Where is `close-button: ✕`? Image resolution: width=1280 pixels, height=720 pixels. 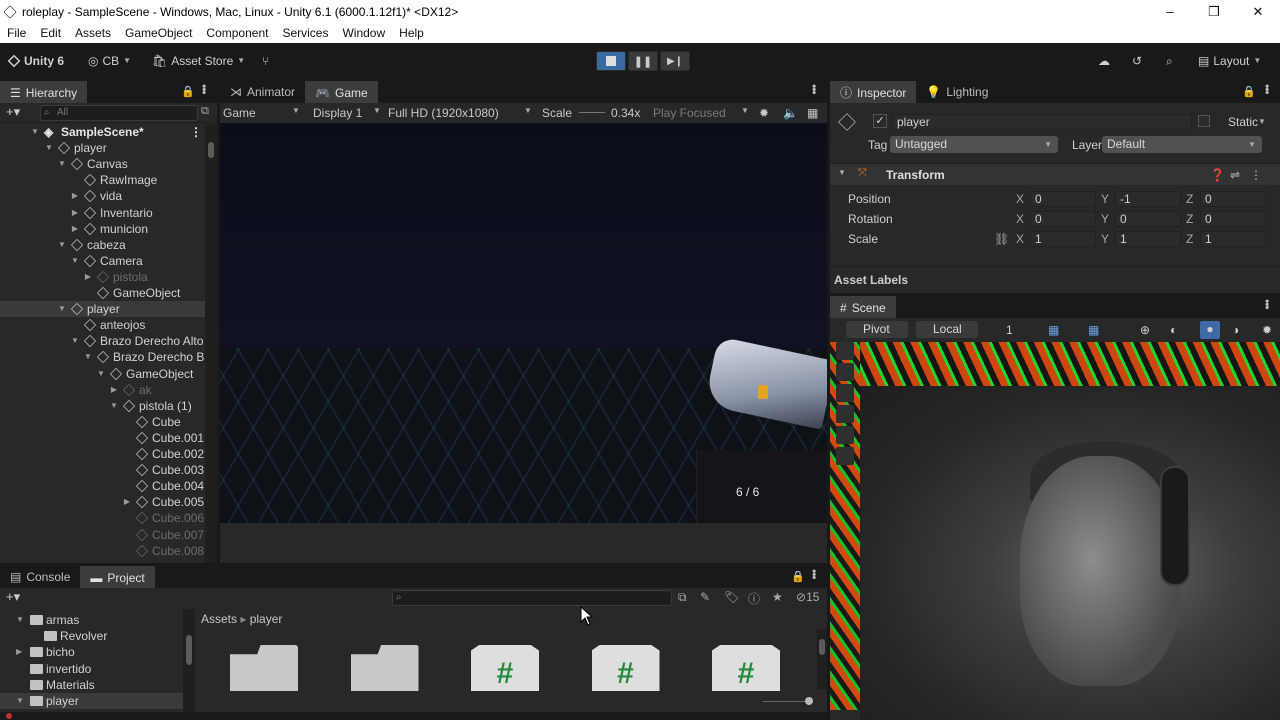 close-button: ✕ is located at coordinates (1258, 11).